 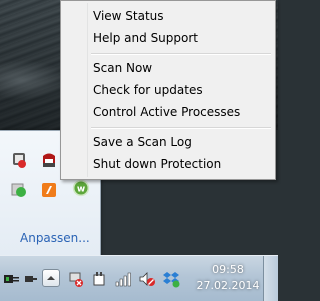 I want to click on power-icon, so click(x=99, y=279).